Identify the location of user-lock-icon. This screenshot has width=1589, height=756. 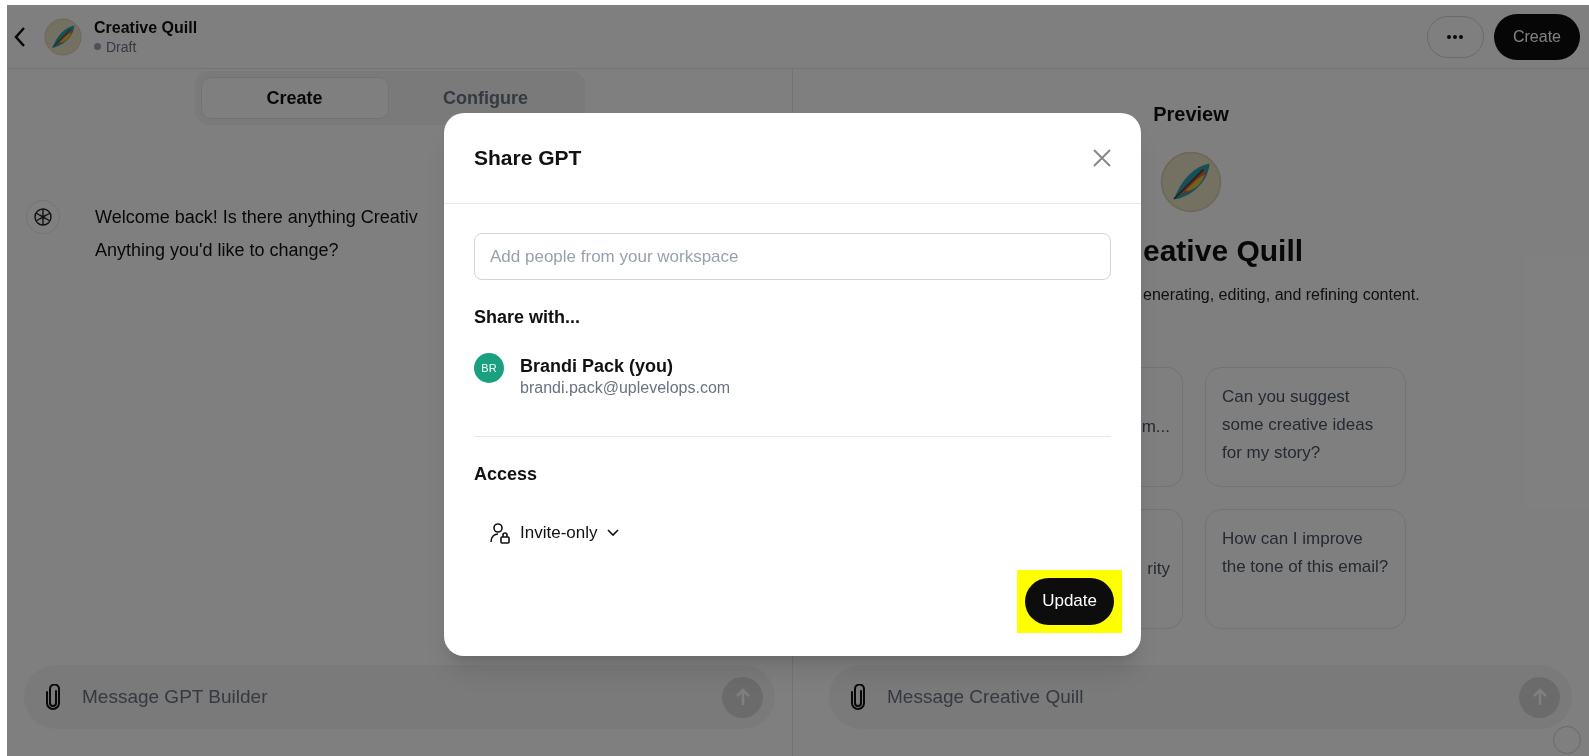
(500, 532).